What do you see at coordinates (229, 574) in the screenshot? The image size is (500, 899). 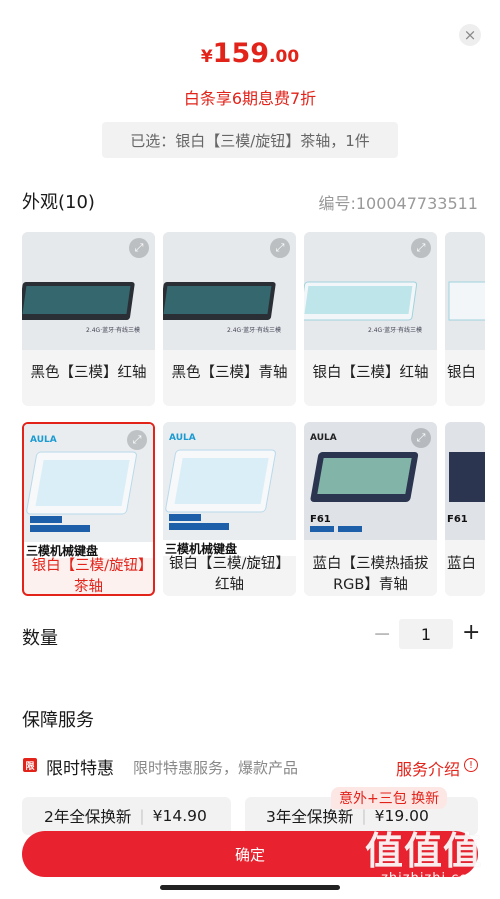 I see `variant-label: 银白【三模/旋钮】红轴` at bounding box center [229, 574].